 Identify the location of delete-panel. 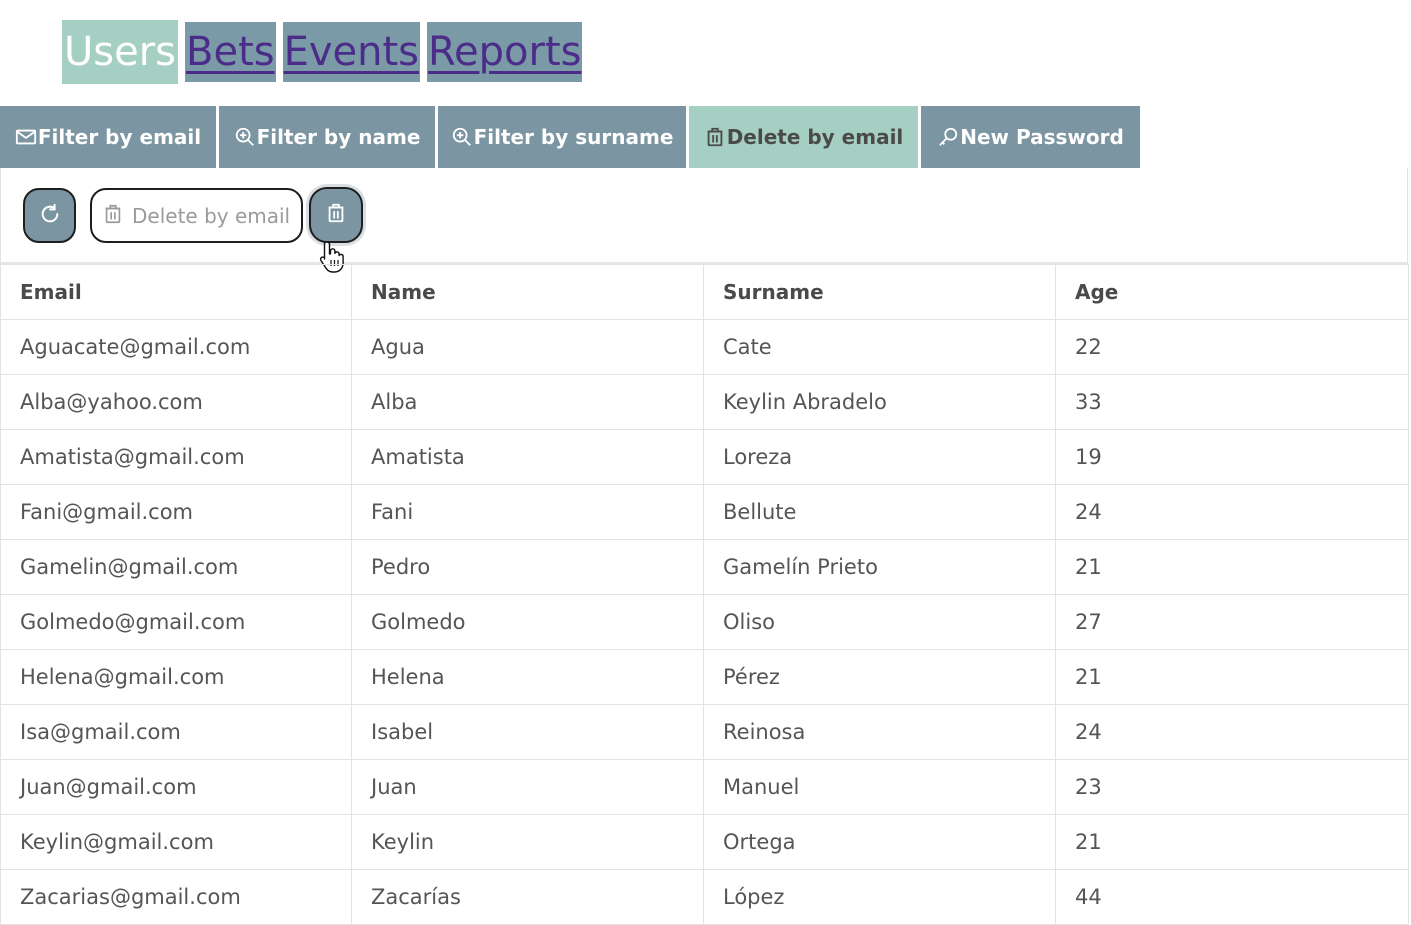
(704, 216).